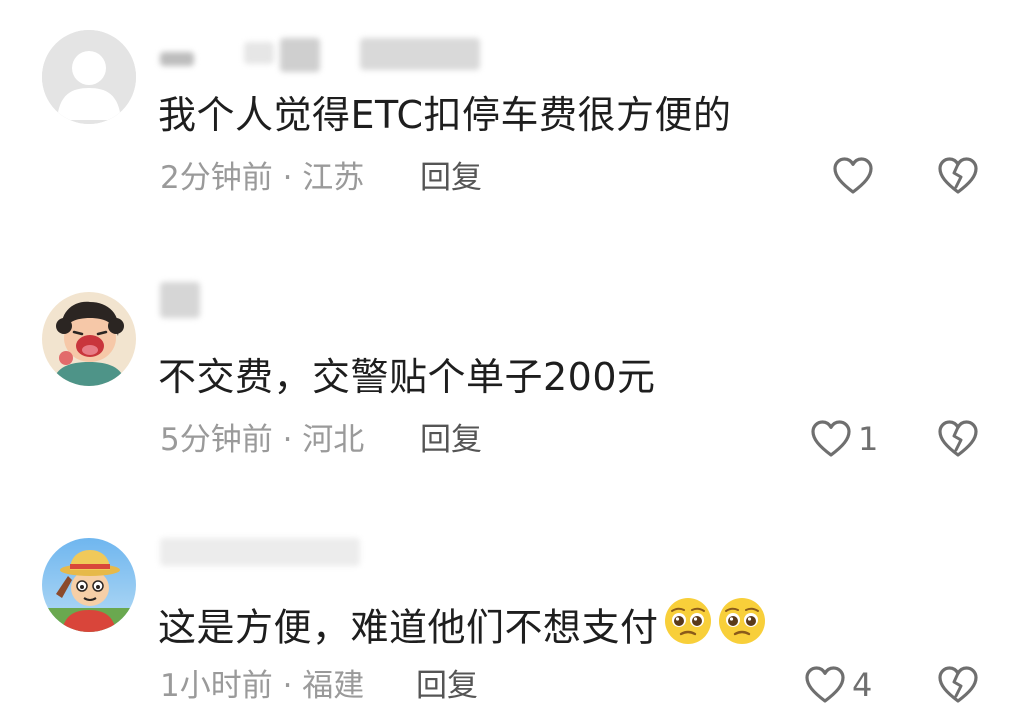  I want to click on like-count: 4, so click(862, 685).